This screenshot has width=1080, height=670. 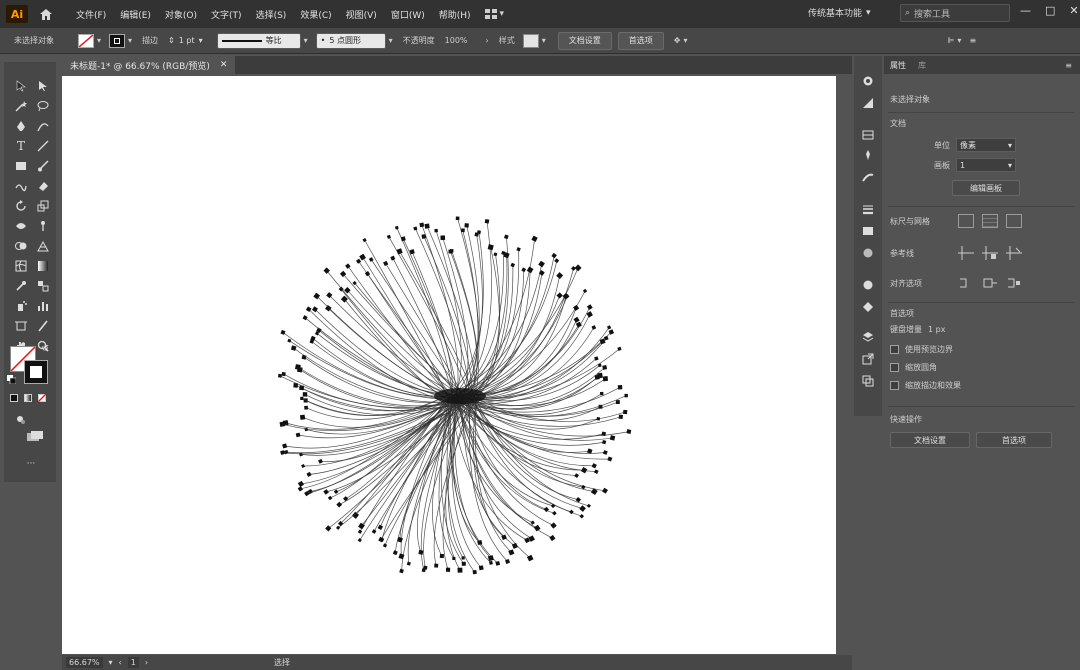 What do you see at coordinates (21, 286) in the screenshot?
I see `eyedropper-tool-icon` at bounding box center [21, 286].